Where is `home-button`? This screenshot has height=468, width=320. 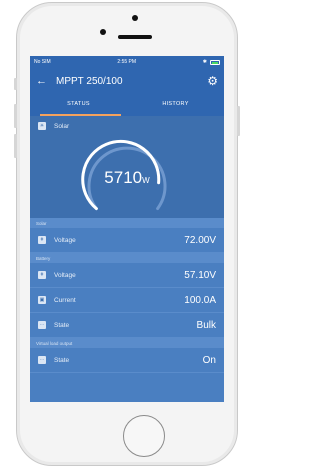 home-button is located at coordinates (144, 436).